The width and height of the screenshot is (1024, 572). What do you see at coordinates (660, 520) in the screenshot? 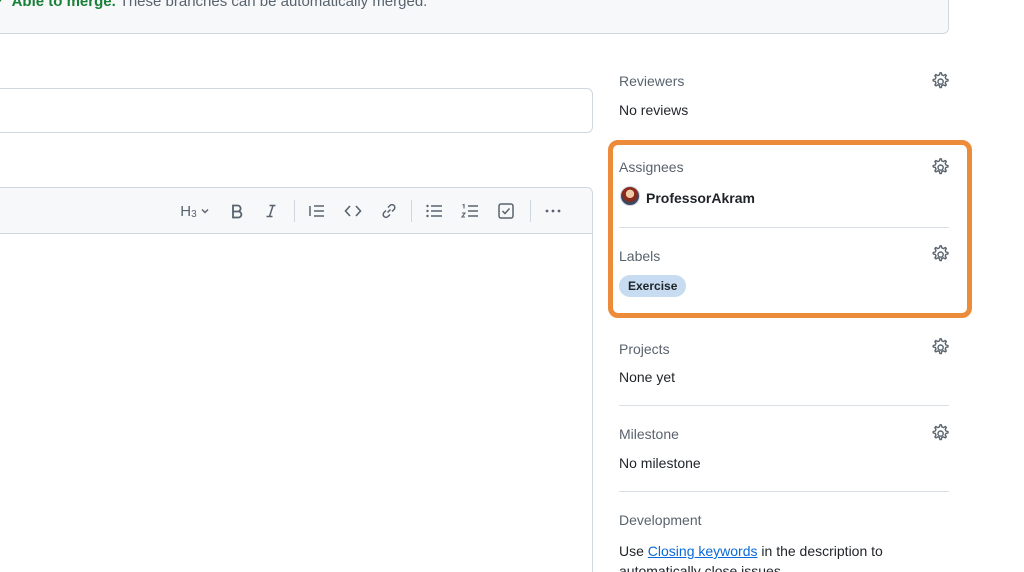
I see `development-heading: Development` at bounding box center [660, 520].